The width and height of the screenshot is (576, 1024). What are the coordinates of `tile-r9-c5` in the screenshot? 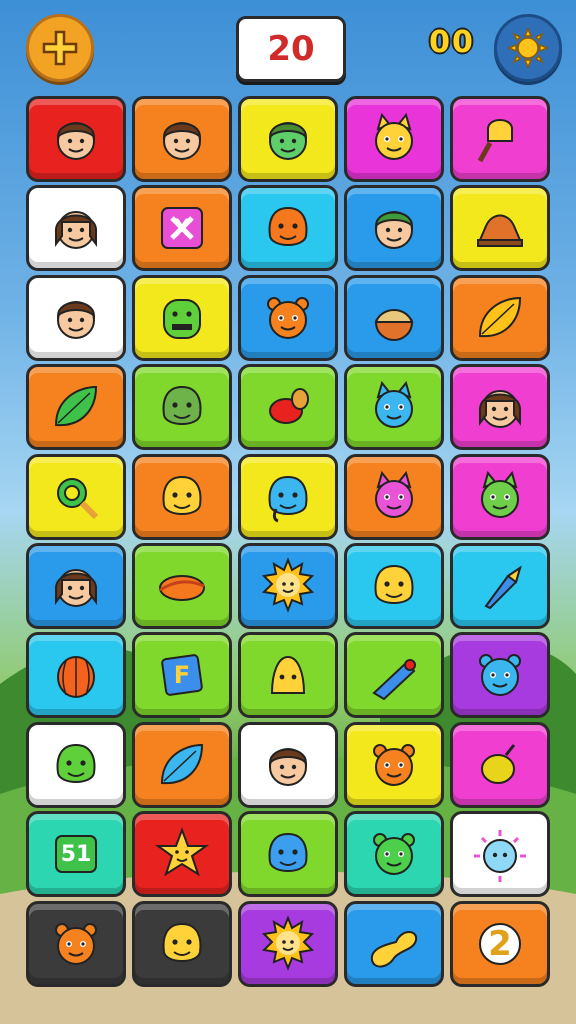 It's located at (500, 854).